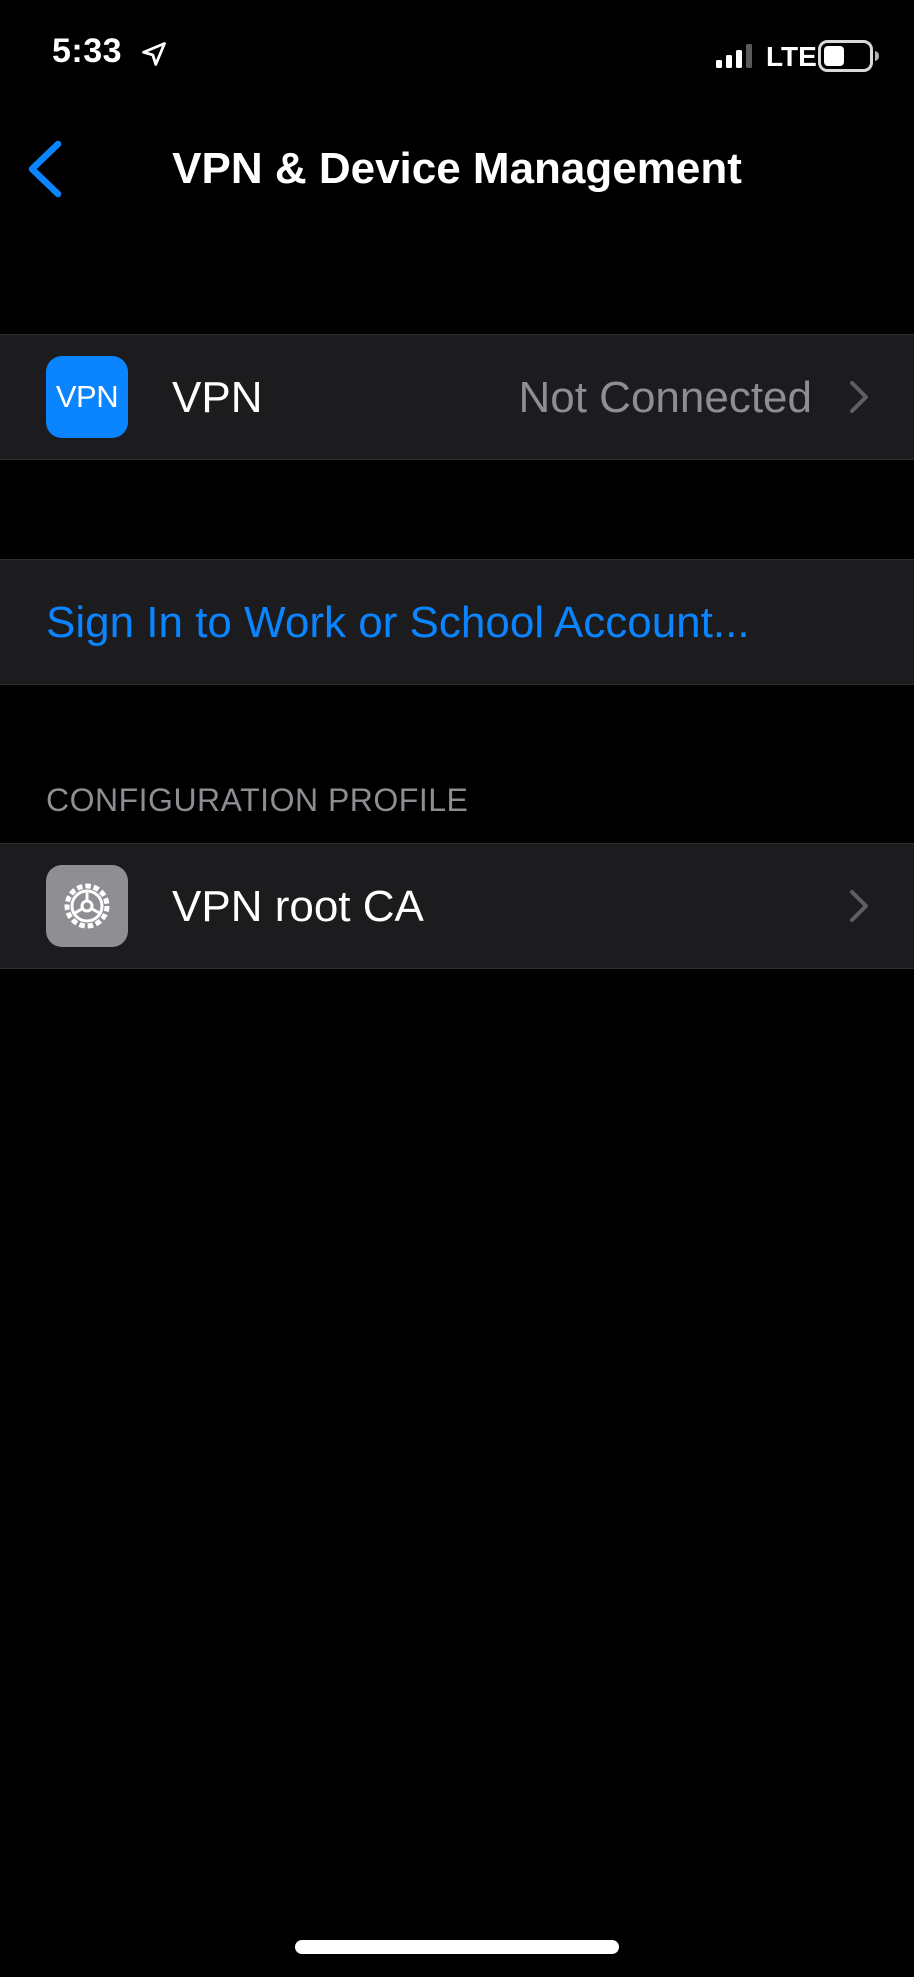 This screenshot has width=914, height=1977. Describe the element at coordinates (257, 800) in the screenshot. I see `configuration-profile-header: CONFIGURATION PROFILE` at that location.